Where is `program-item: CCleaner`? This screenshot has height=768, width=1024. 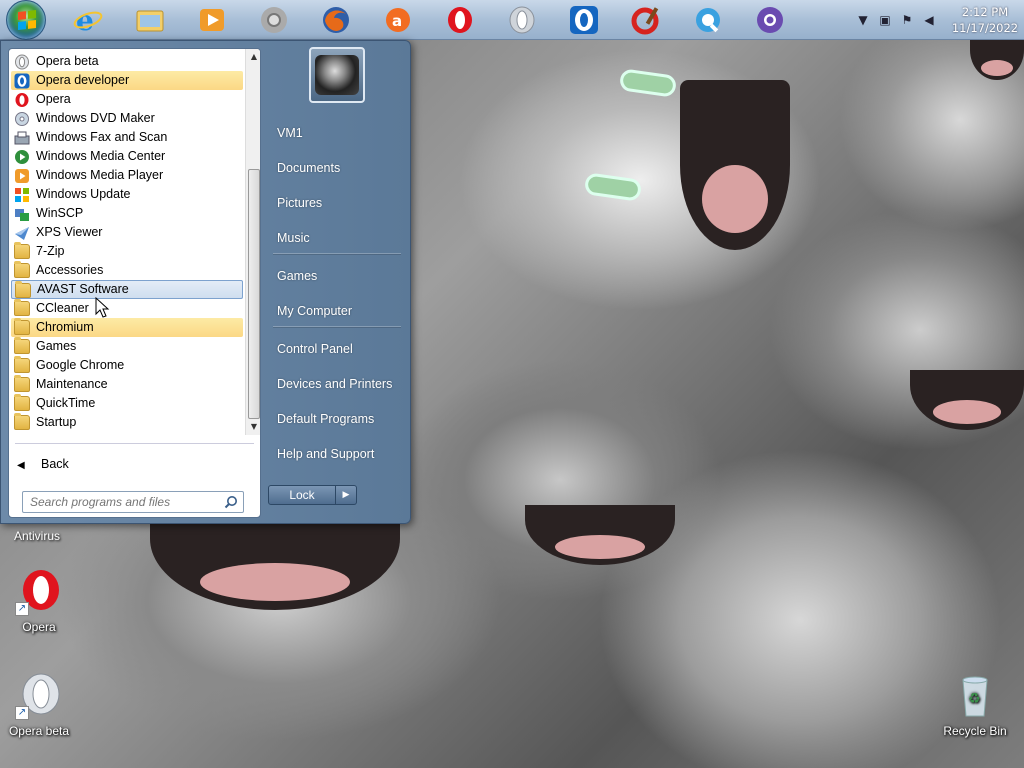 program-item: CCleaner is located at coordinates (127, 308).